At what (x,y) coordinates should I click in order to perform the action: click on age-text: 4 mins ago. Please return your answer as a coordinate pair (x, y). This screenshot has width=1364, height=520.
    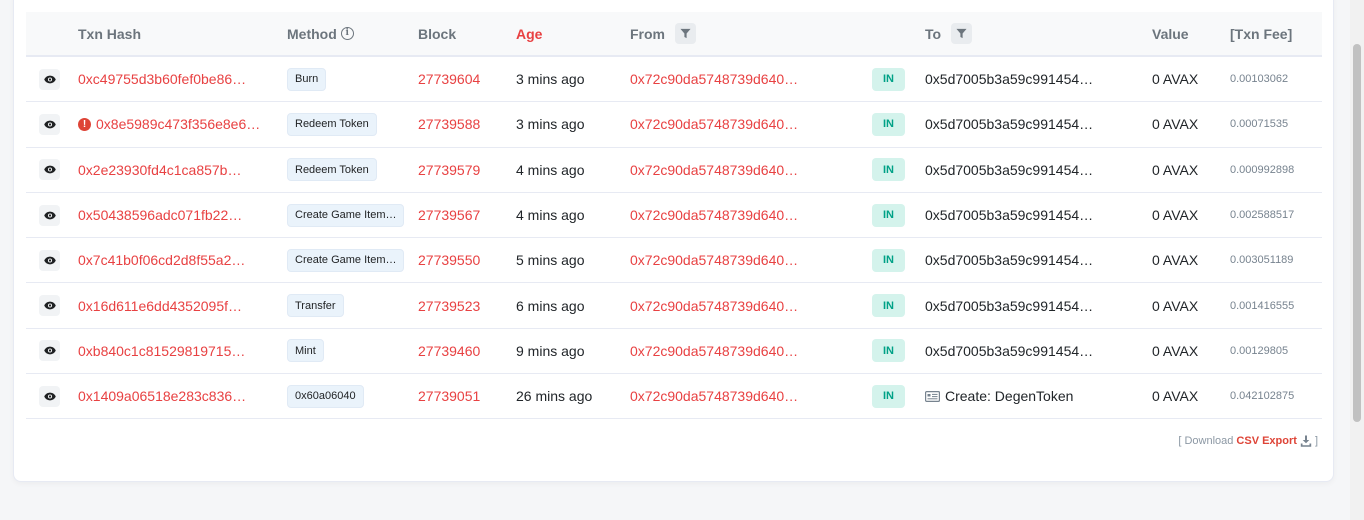
    Looking at the image, I should click on (550, 215).